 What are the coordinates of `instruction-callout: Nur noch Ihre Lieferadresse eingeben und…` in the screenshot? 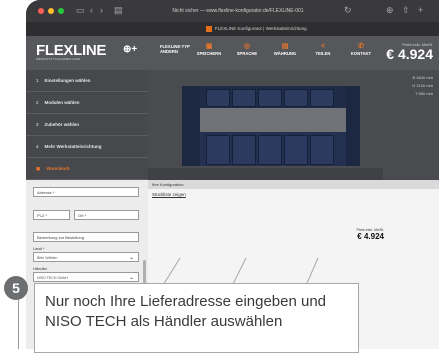 It's located at (196, 318).